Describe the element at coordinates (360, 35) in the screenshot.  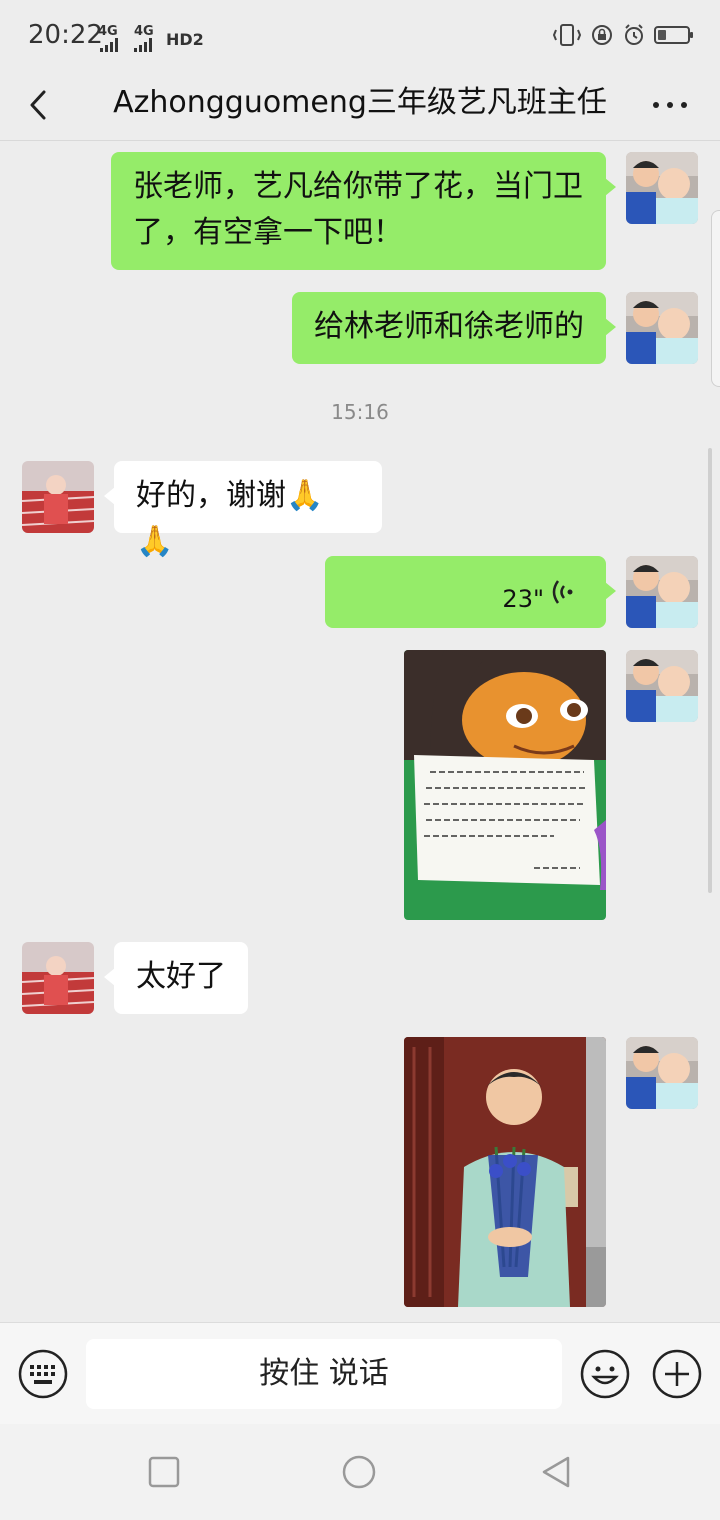
I see `status-bar: 20:22 4G 4G HD2` at that location.